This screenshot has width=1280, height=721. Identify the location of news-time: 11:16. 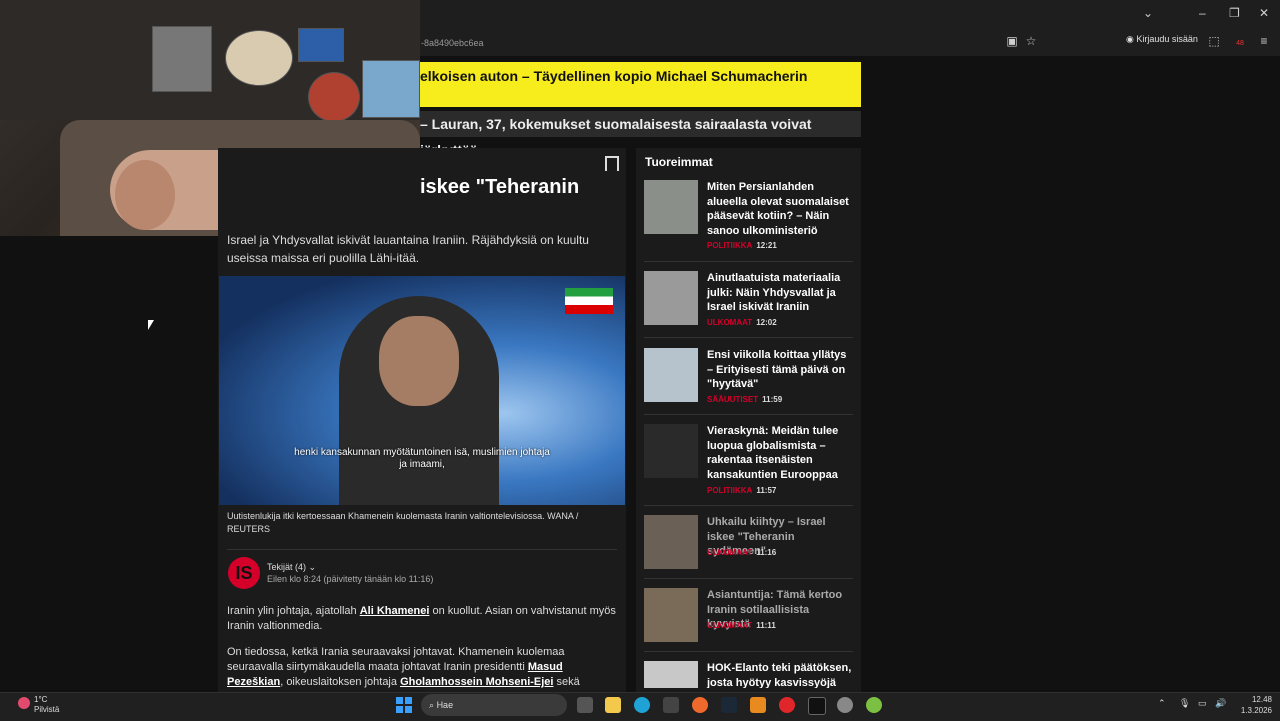
(766, 552).